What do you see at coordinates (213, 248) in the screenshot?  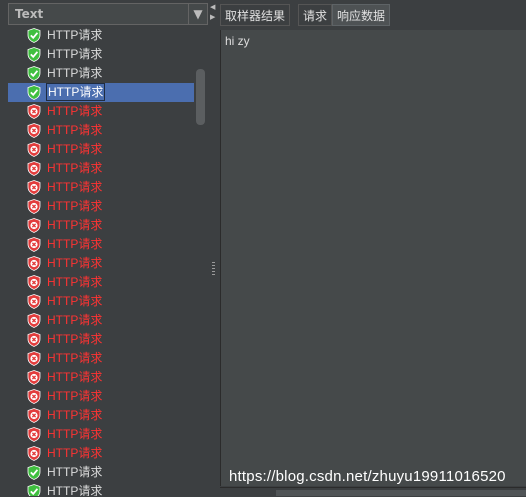 I see `pane-splitter: ◀ ▶` at bounding box center [213, 248].